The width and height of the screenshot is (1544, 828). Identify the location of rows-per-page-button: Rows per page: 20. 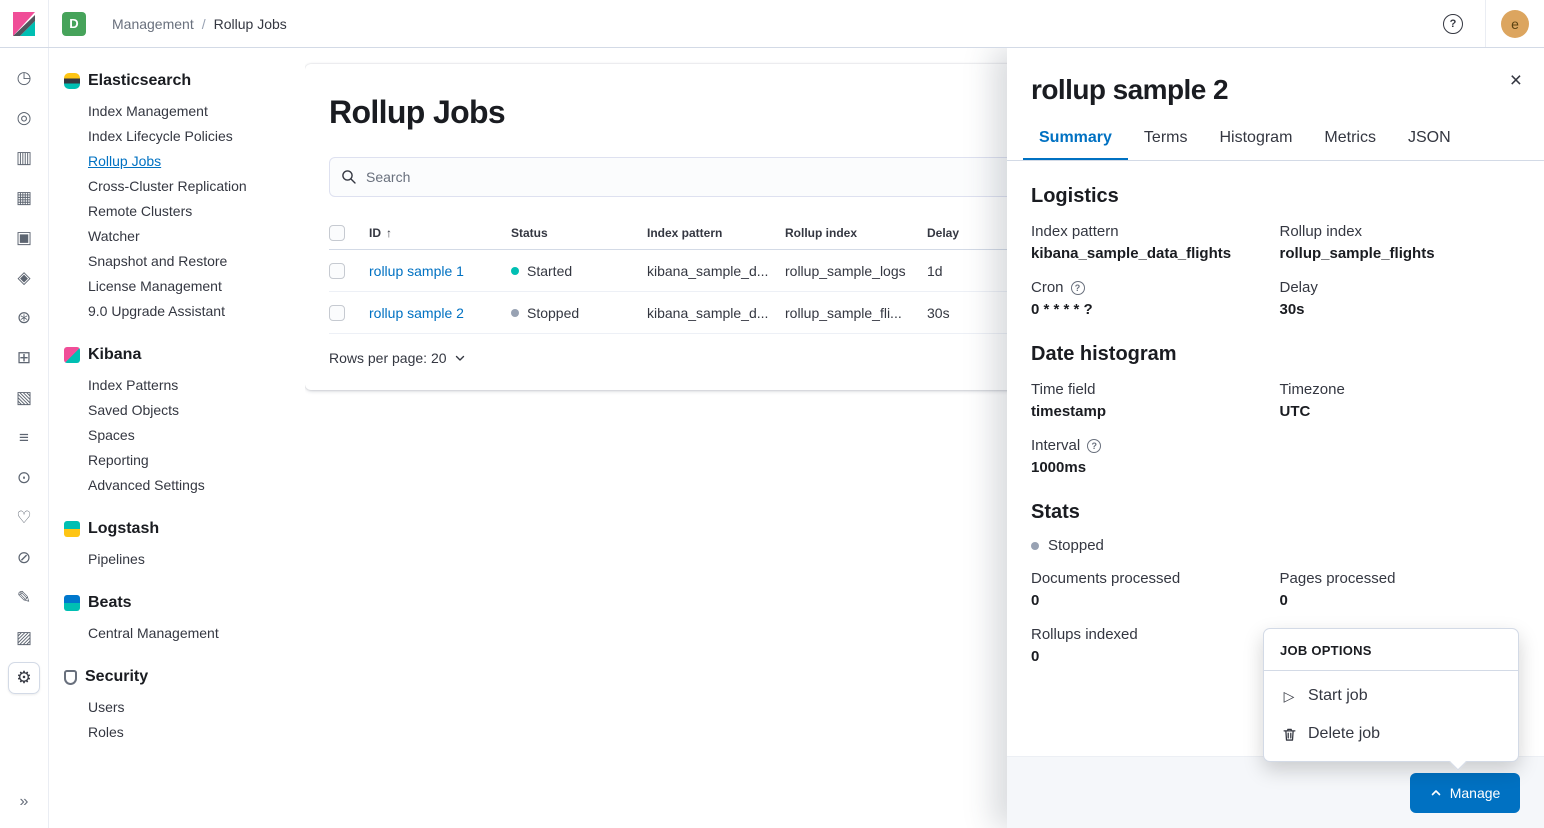
(397, 358).